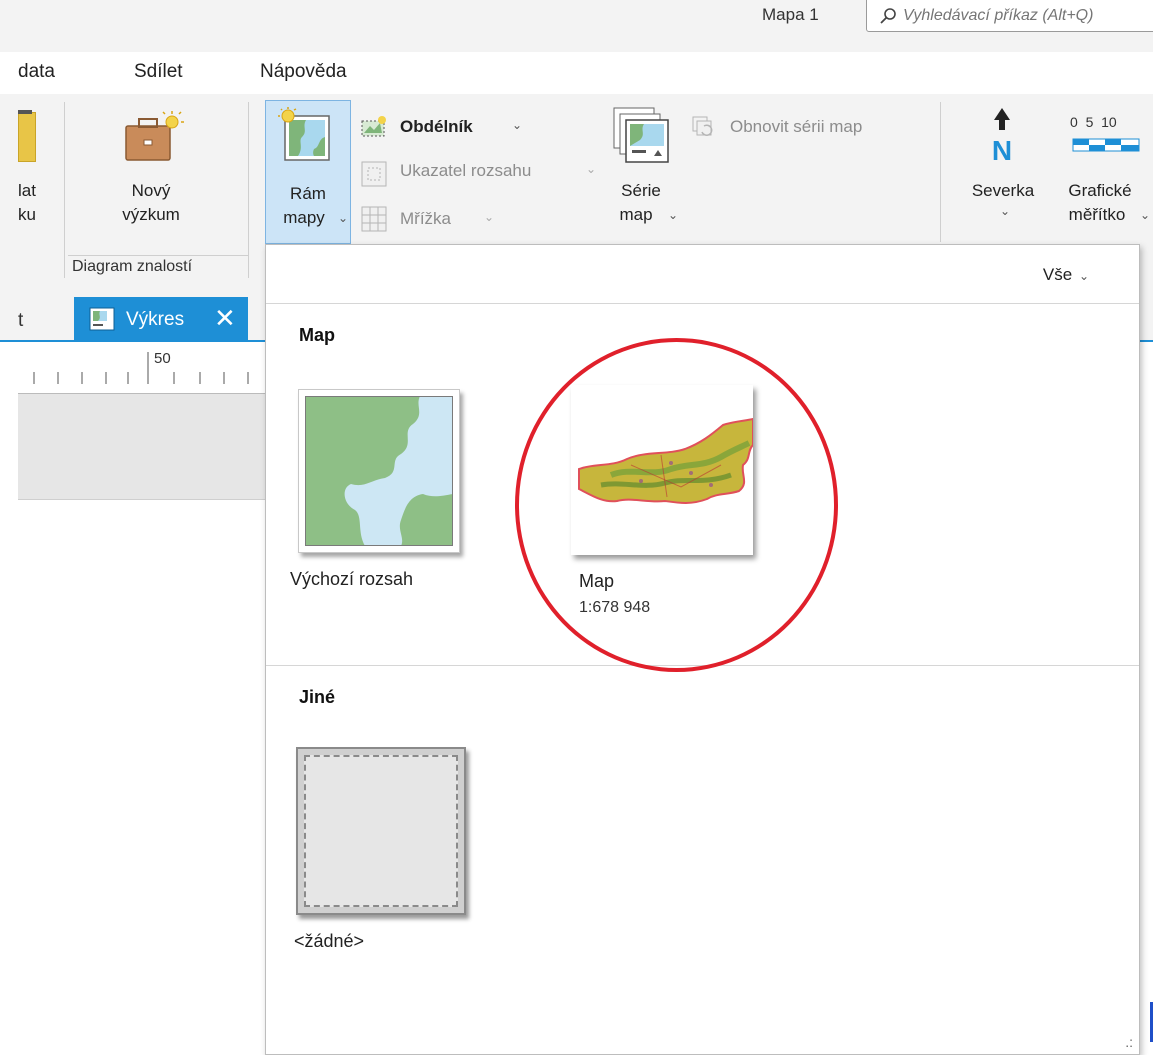  Describe the element at coordinates (374, 219) in the screenshot. I see `grid-icon` at that location.